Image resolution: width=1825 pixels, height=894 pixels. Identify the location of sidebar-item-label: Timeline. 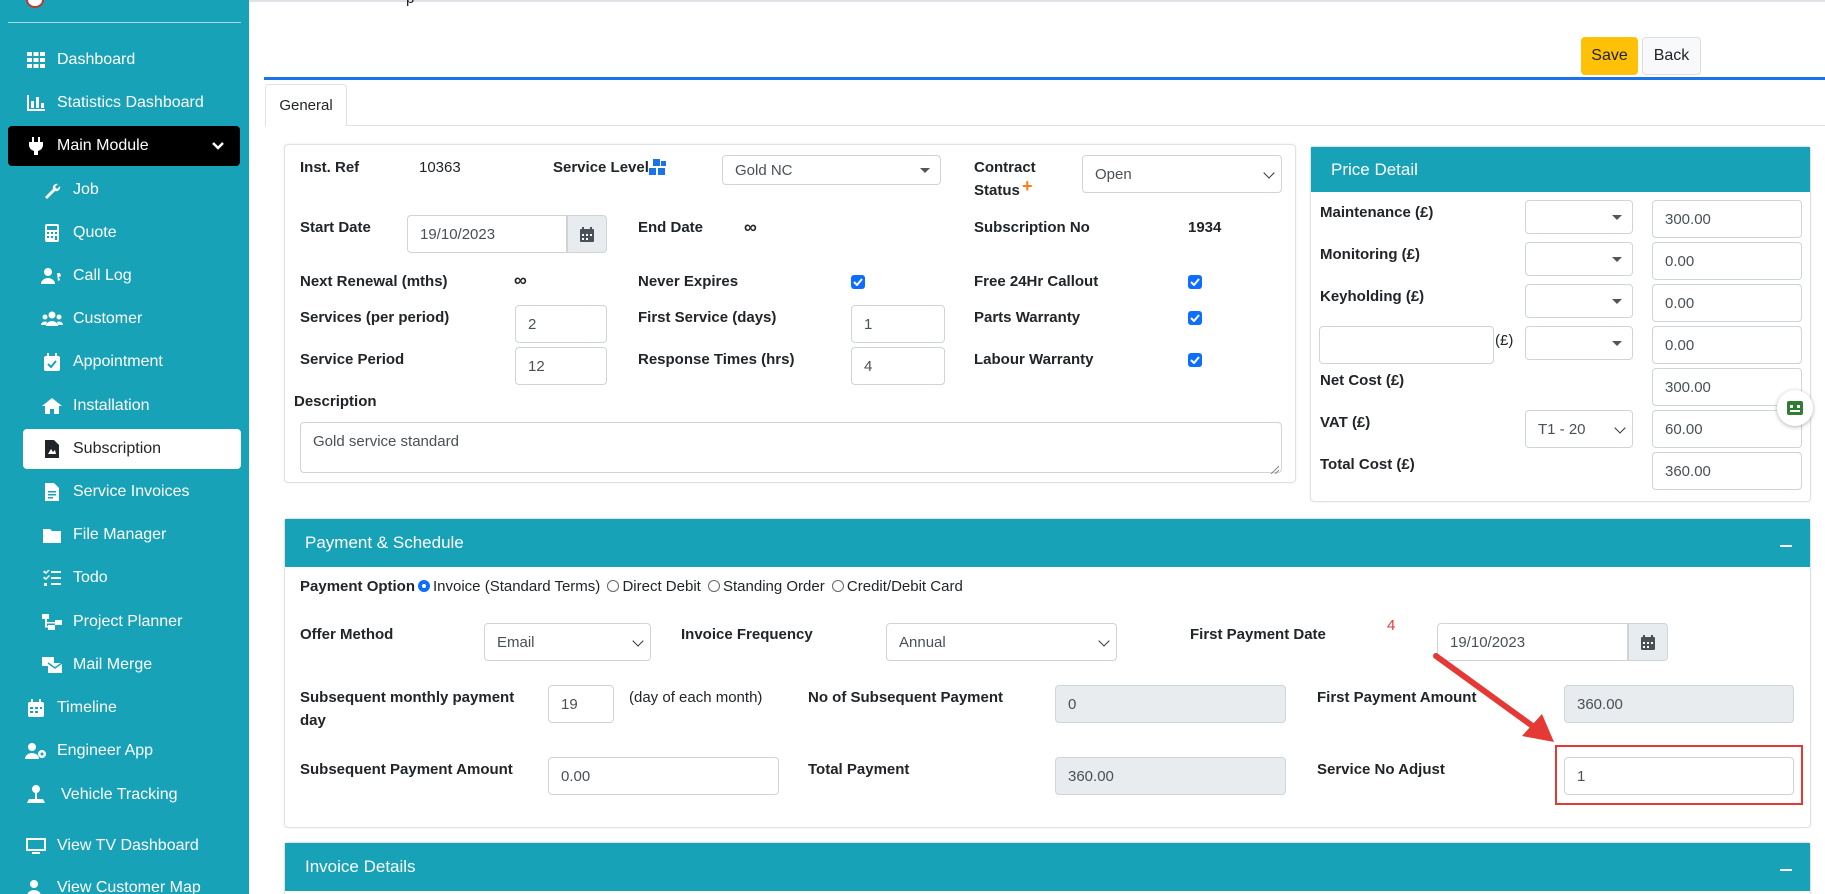
(87, 707).